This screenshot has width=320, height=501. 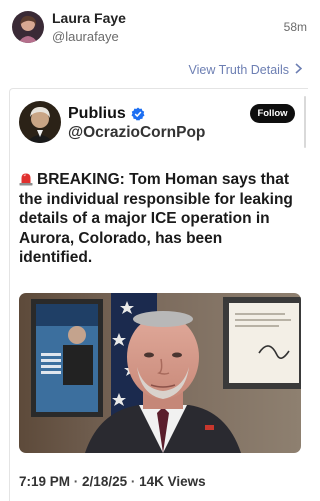 I want to click on embedded-display-name: Publius, so click(x=106, y=114).